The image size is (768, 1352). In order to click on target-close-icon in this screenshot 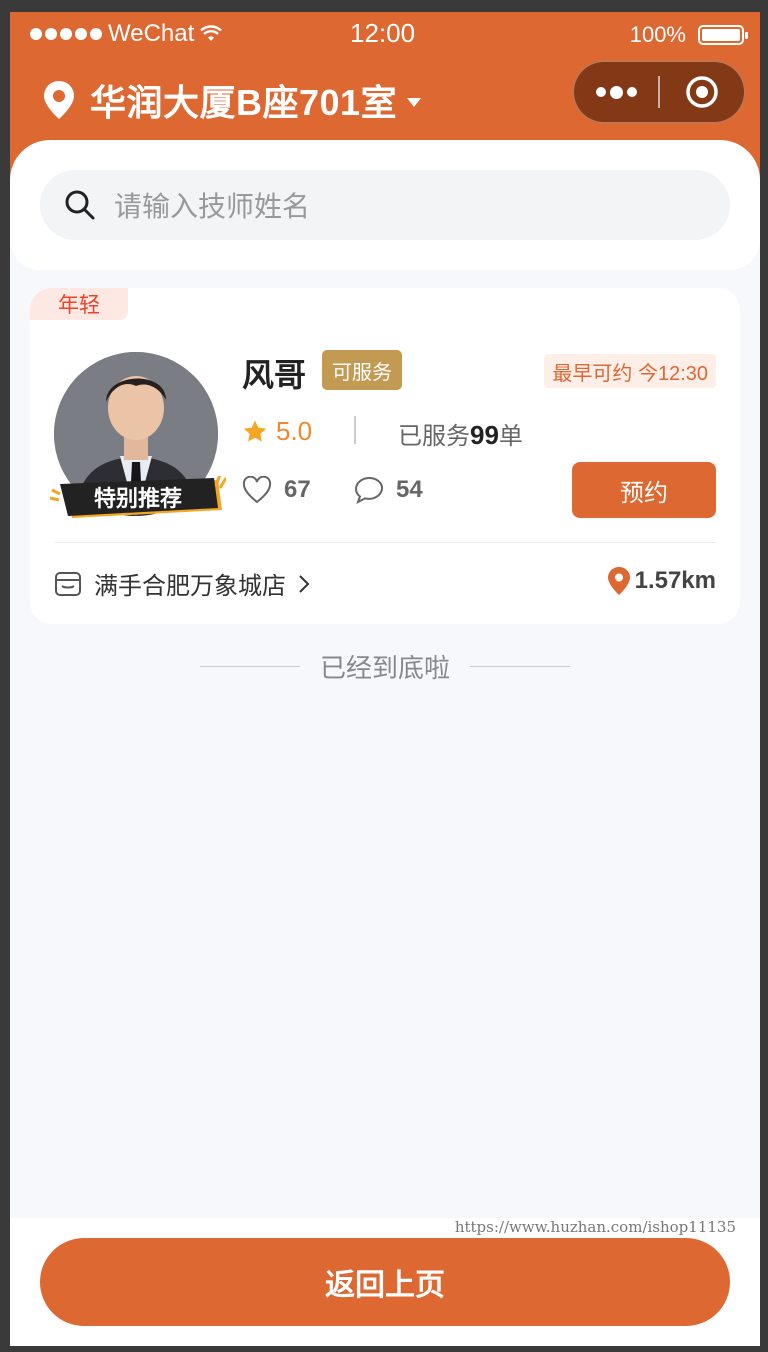, I will do `click(702, 92)`.